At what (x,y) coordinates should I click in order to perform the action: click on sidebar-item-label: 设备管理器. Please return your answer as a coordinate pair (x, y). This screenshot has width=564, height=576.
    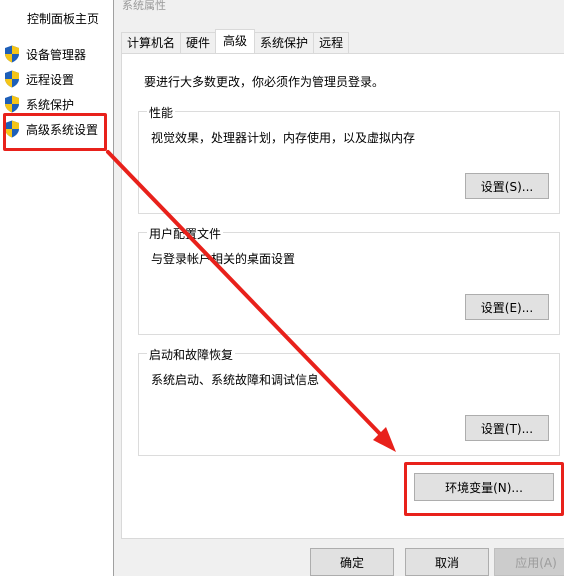
    Looking at the image, I should click on (56, 54).